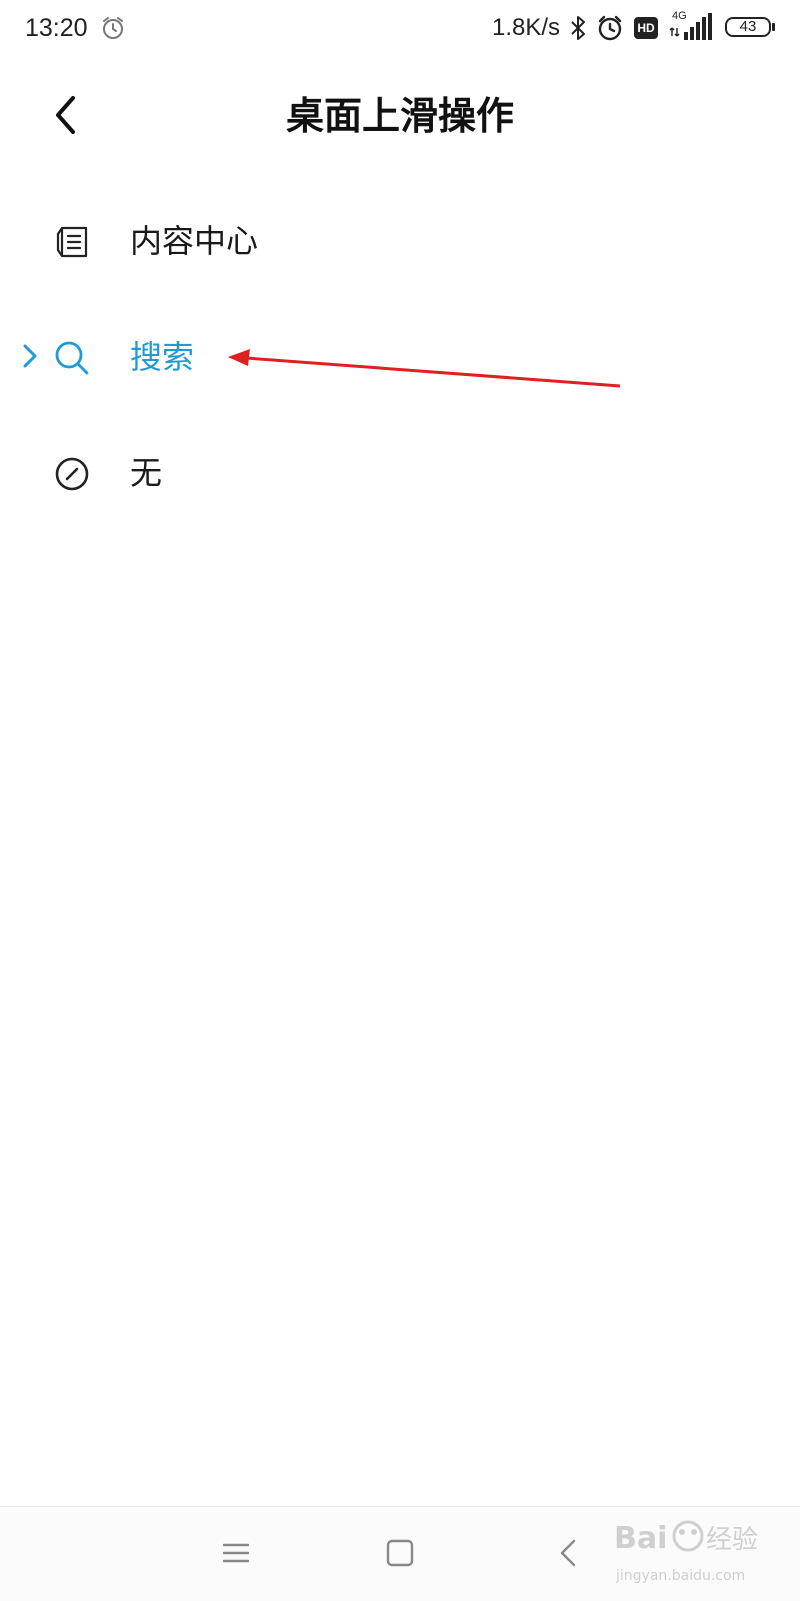  What do you see at coordinates (400, 241) in the screenshot?
I see `option-content-center: 内容中心` at bounding box center [400, 241].